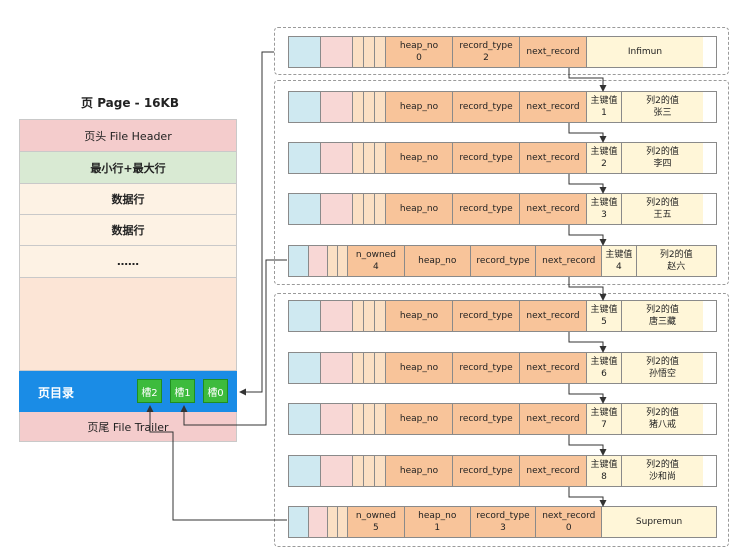 This screenshot has width=751, height=550. I want to click on slot-0-pointer, so click(256, 223).